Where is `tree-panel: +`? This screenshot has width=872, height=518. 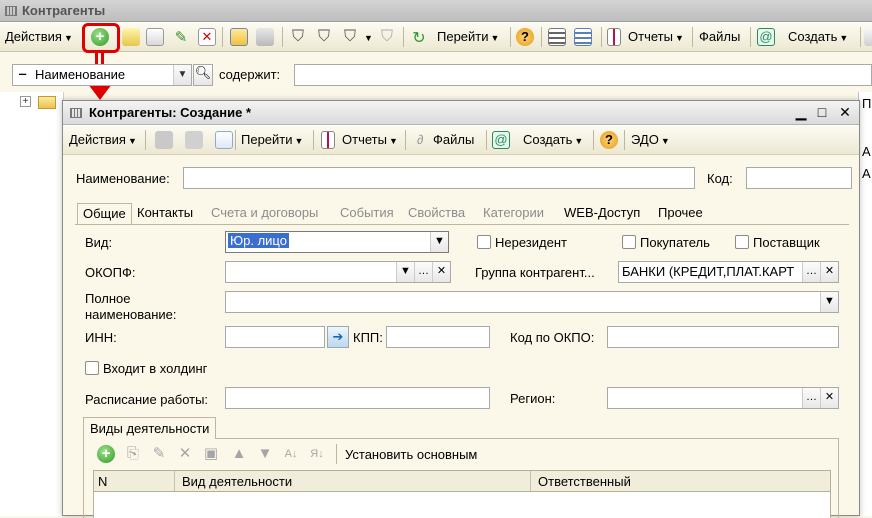 tree-panel: + is located at coordinates (32, 304).